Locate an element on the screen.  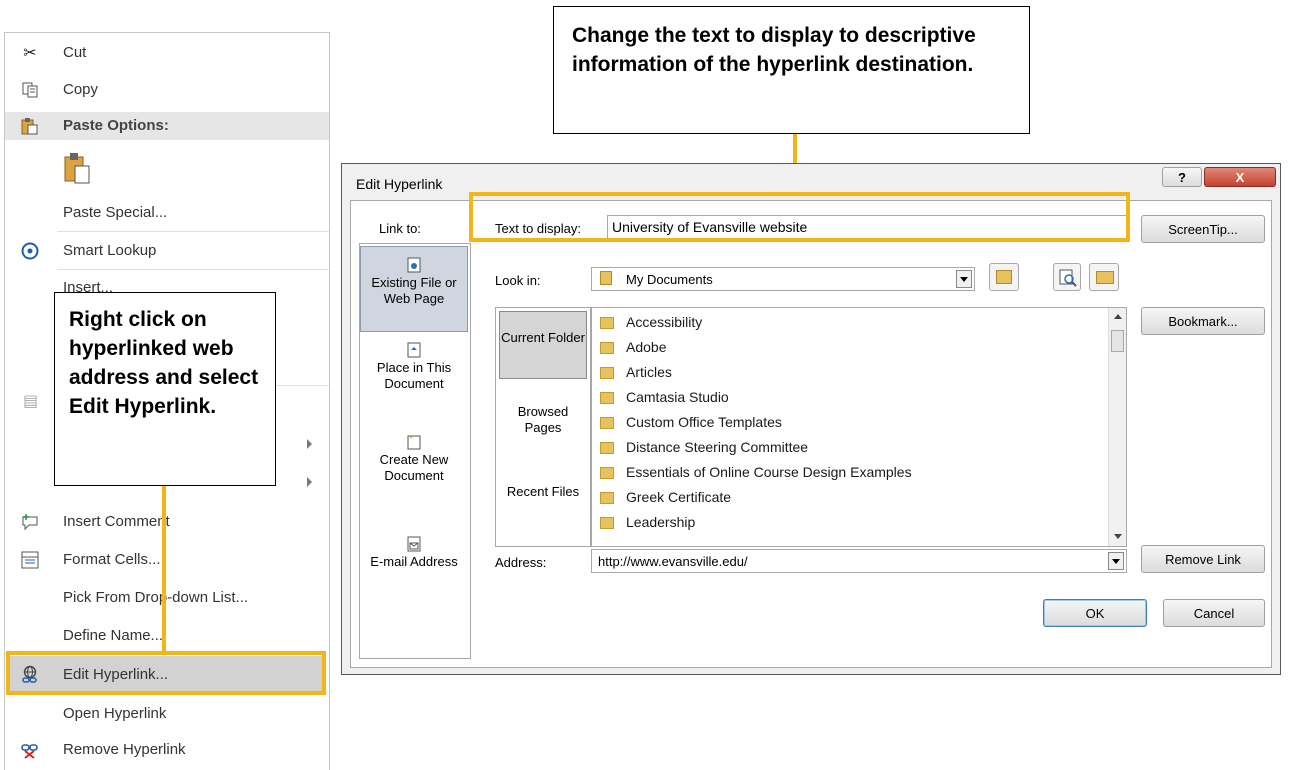
menu-item-remove-hyperlink: Remove Hyperlink is located at coordinates (167, 750).